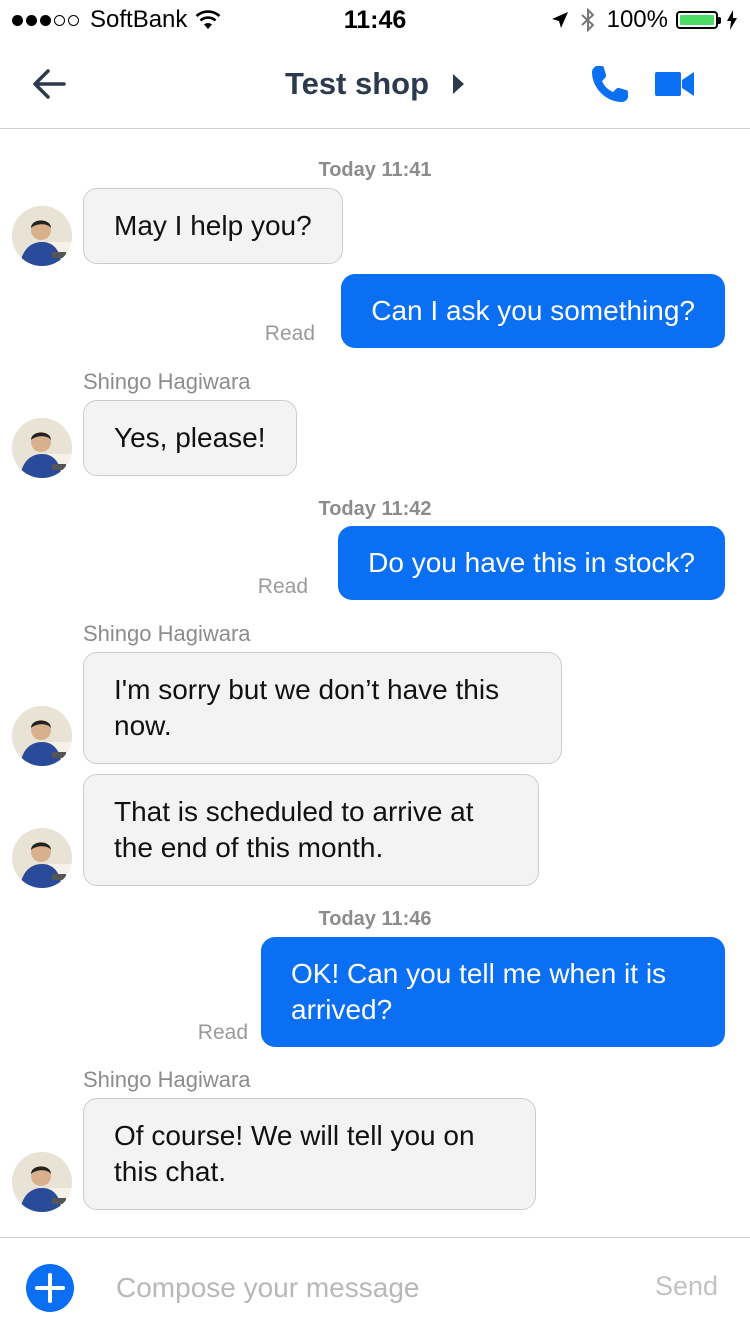  Describe the element at coordinates (190, 438) in the screenshot. I see `incoming-message: Yes, please!` at that location.